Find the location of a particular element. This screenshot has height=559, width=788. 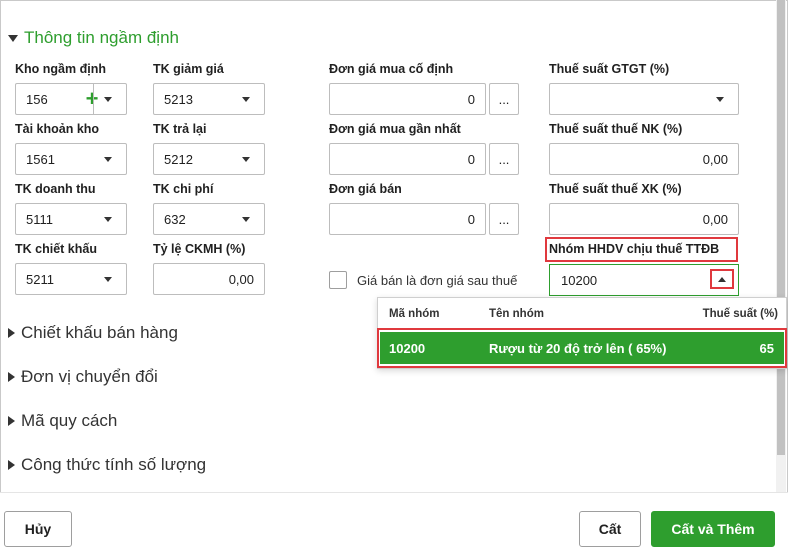

scrollbar-thumb is located at coordinates (781, 227).